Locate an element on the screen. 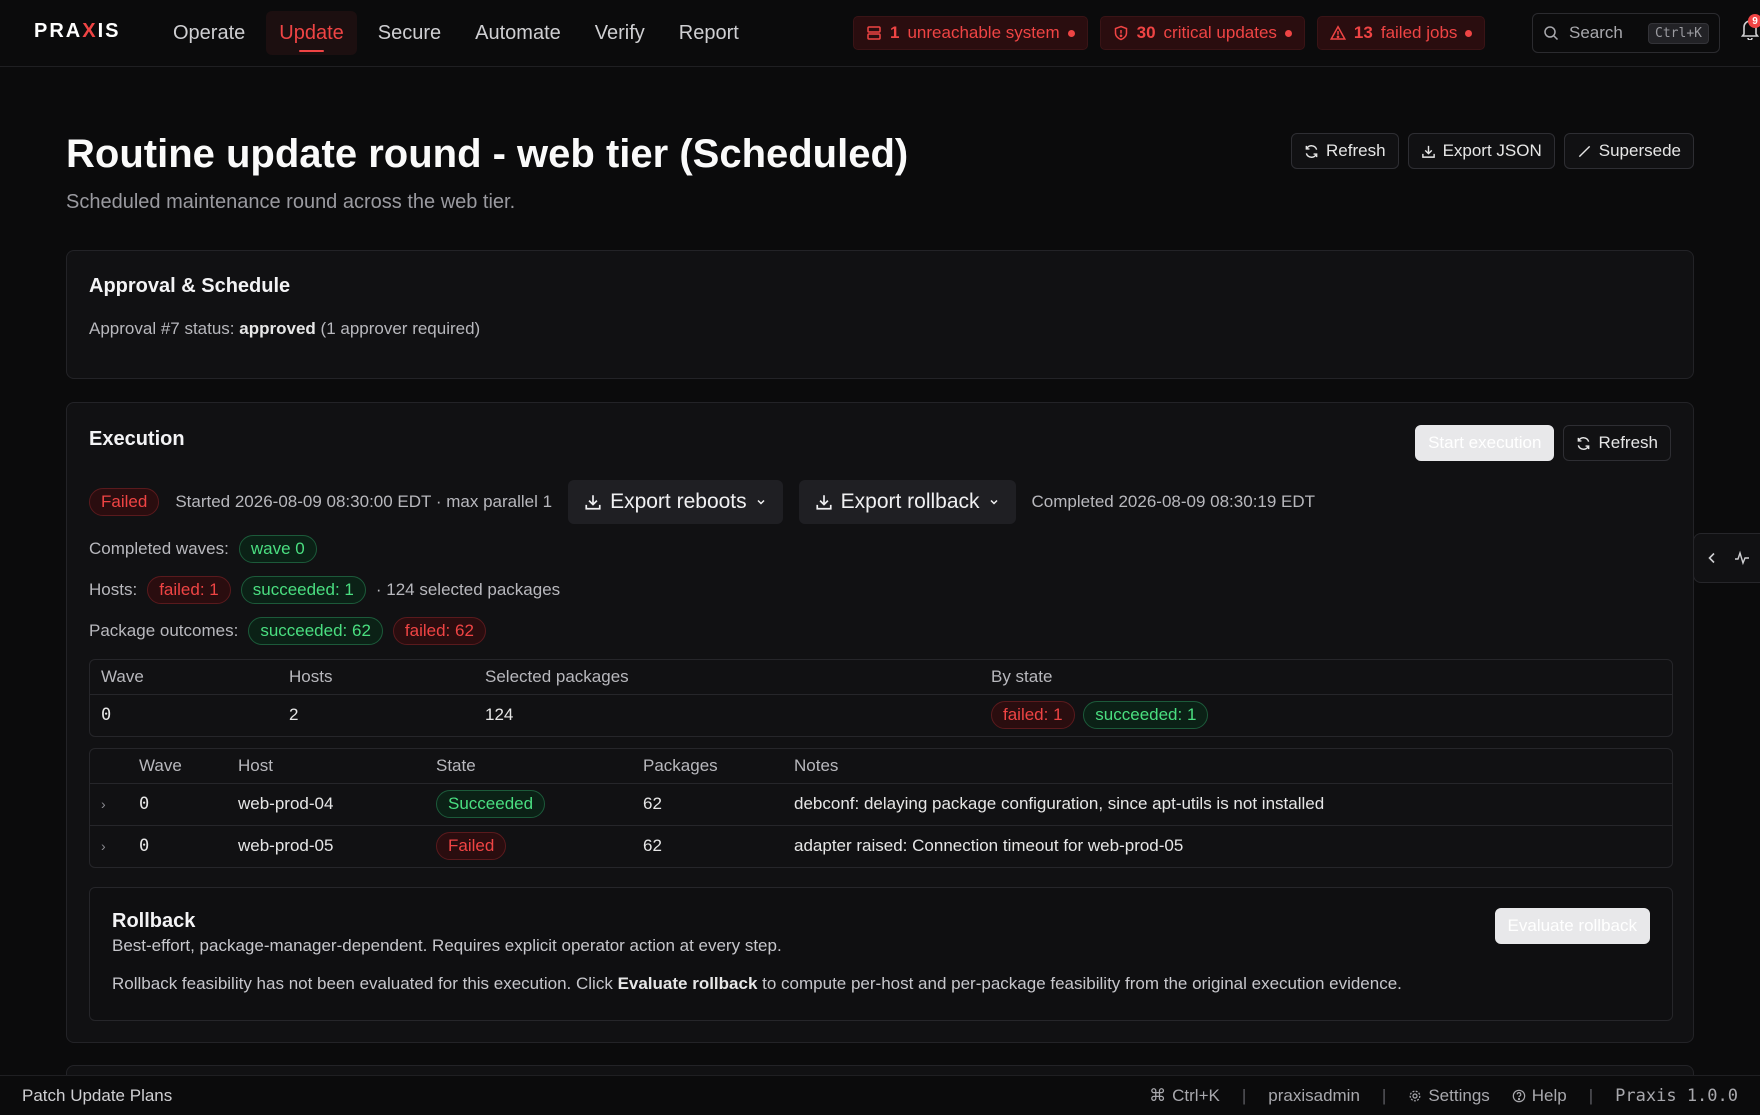 The image size is (1760, 1115). export-rollback-dropdown: Export rollback is located at coordinates (907, 502).